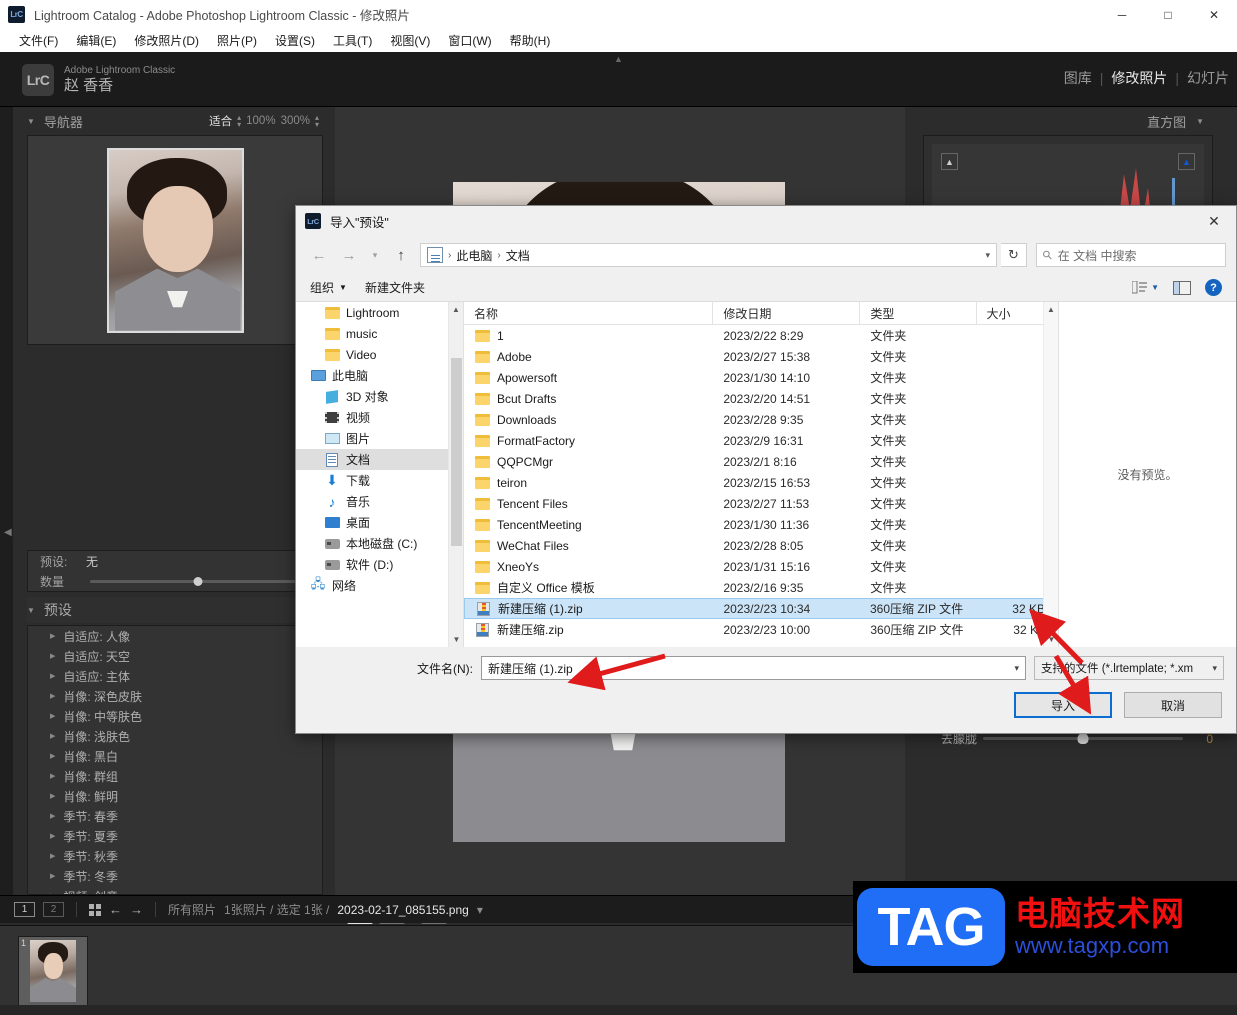  What do you see at coordinates (31, 121) in the screenshot?
I see `navigator-triangle-icon: ▼` at bounding box center [31, 121].